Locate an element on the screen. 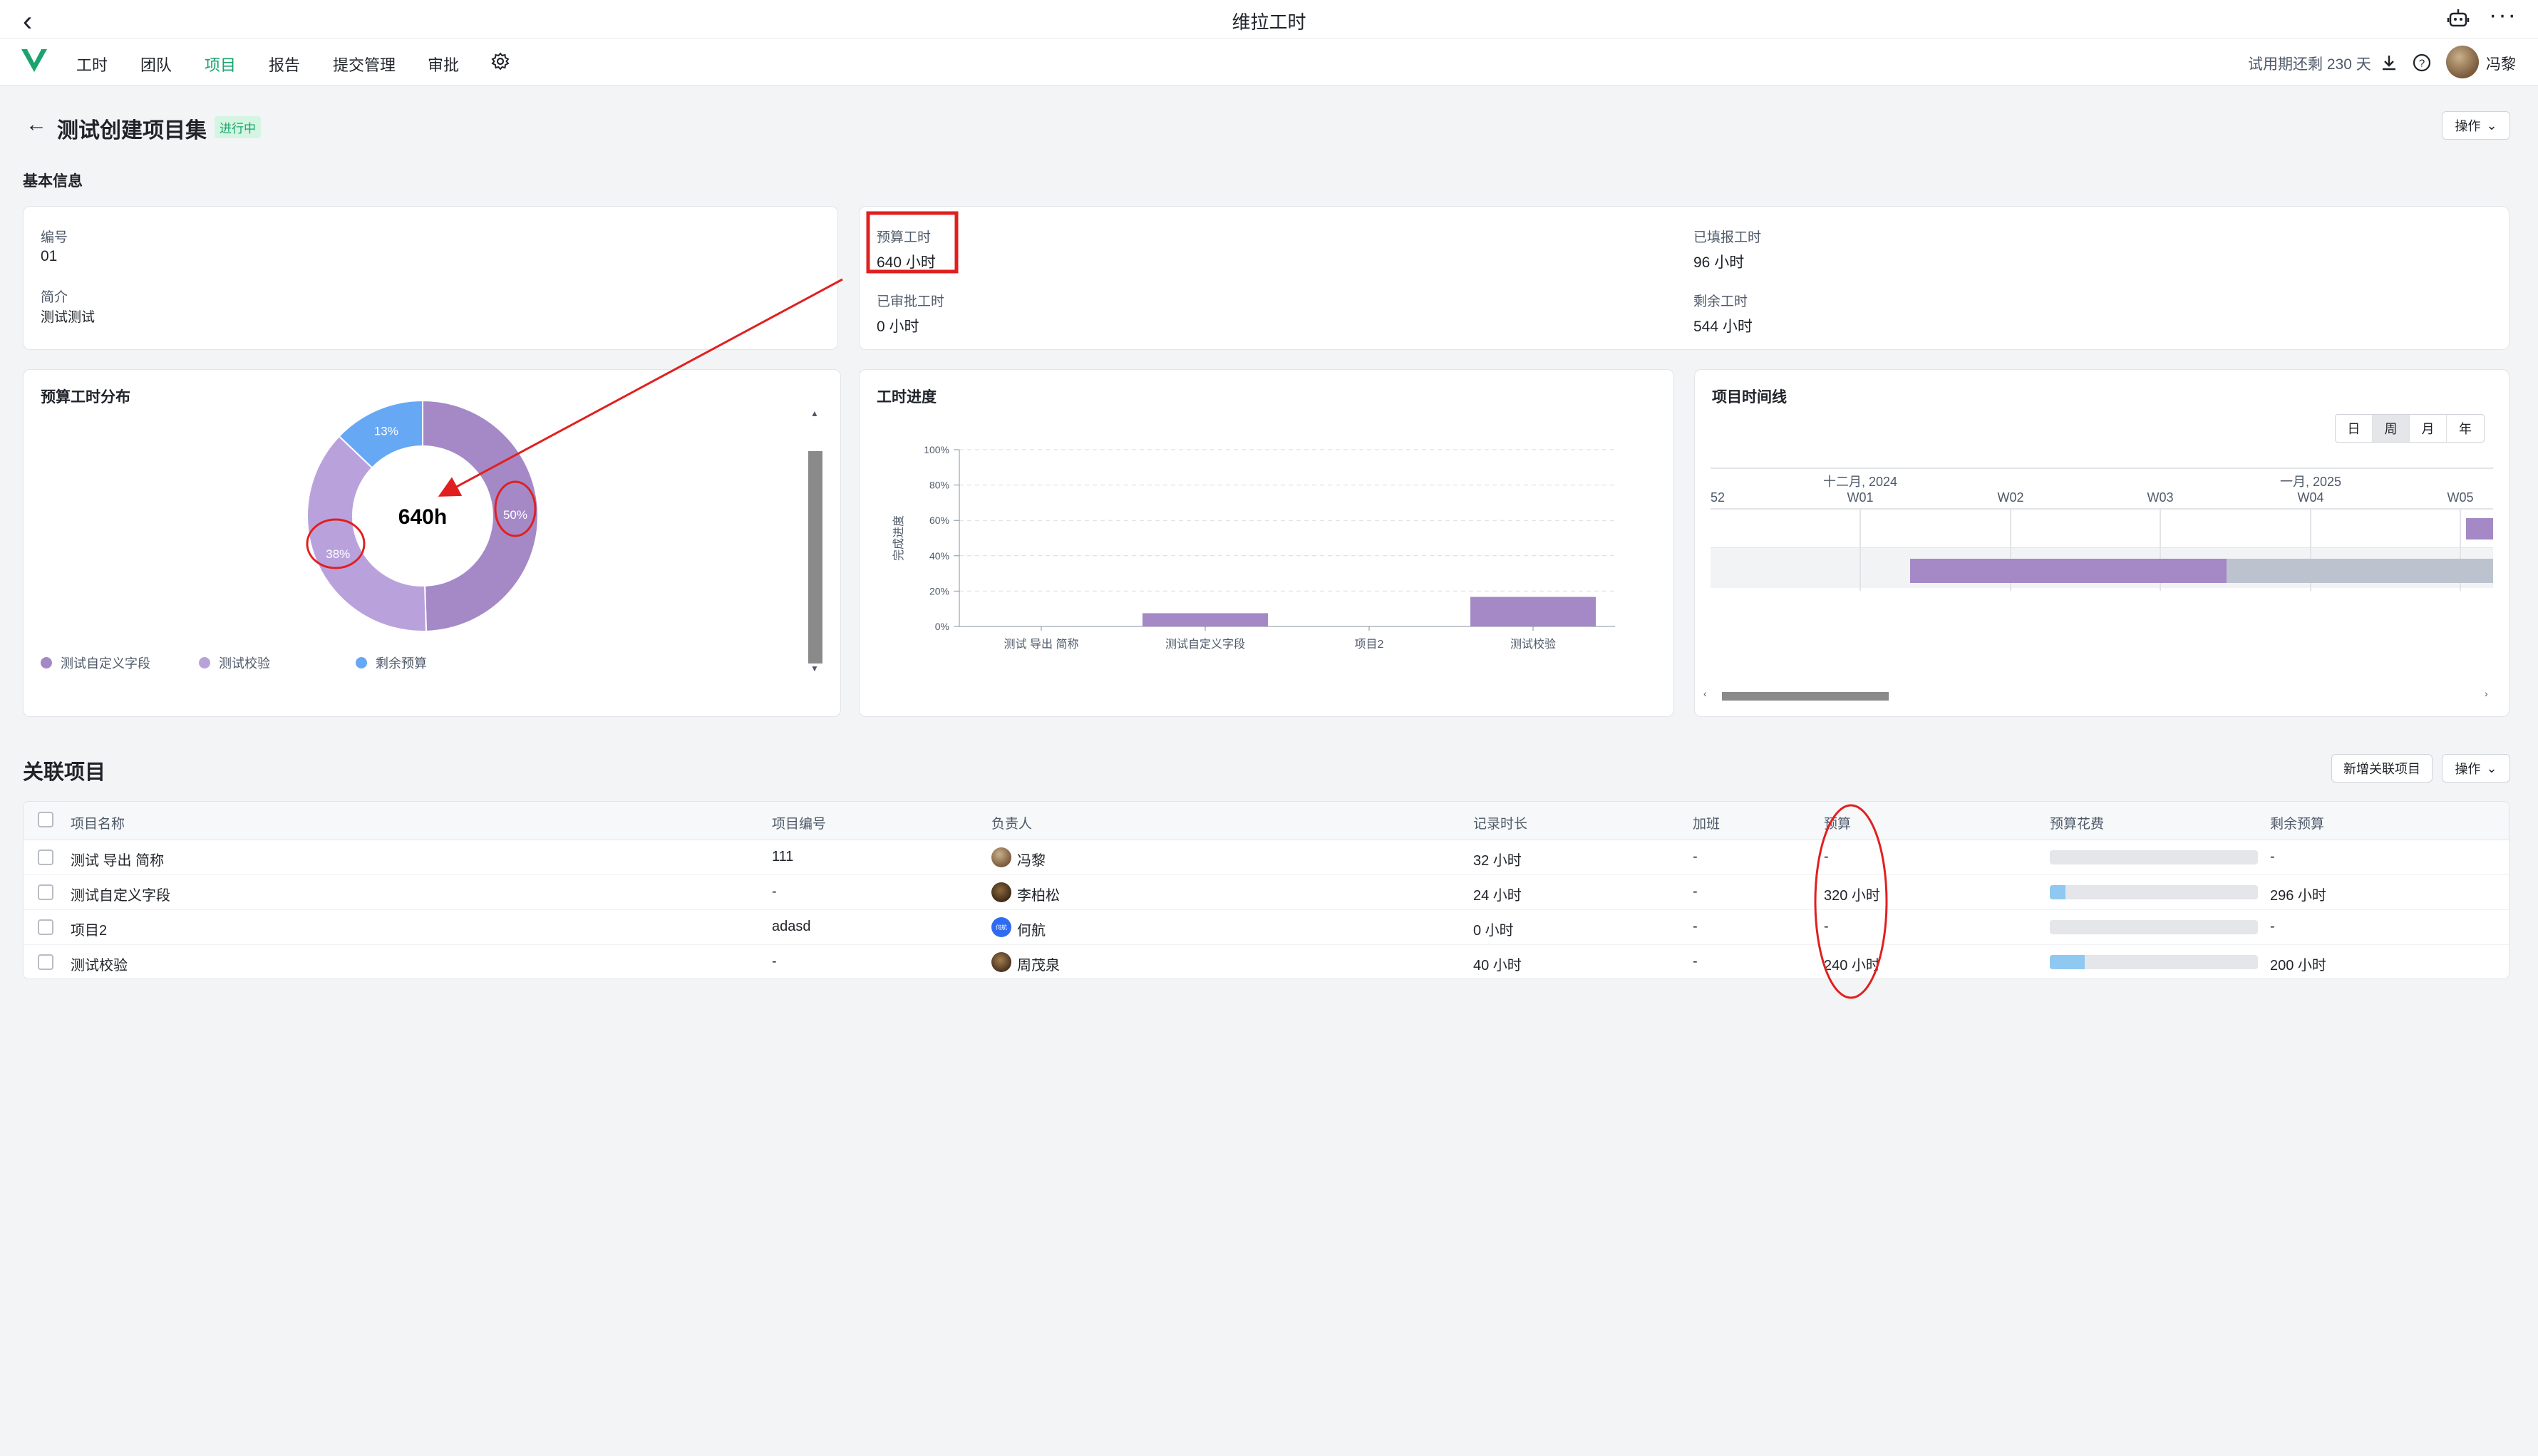  column-header-remaining-budget: 剩余预算 is located at coordinates (2297, 822).